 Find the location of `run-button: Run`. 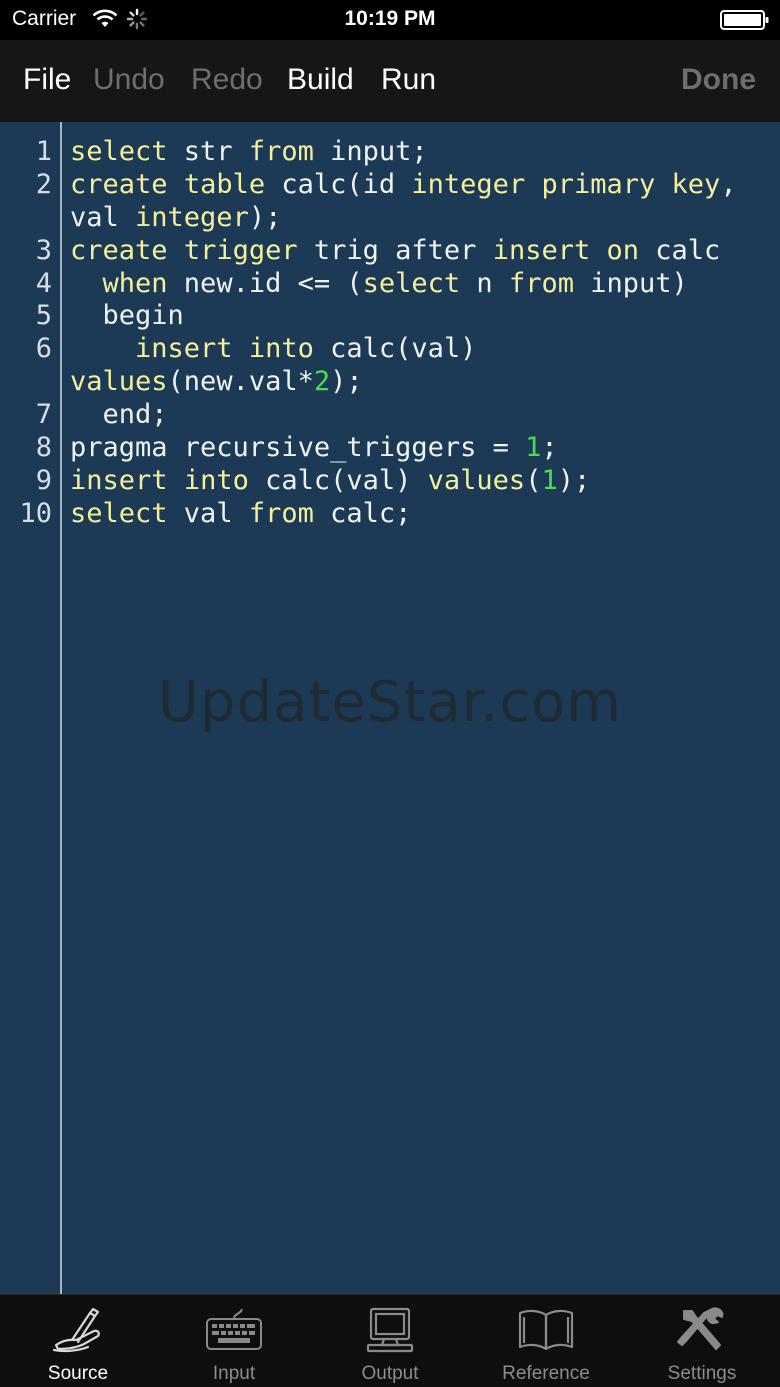

run-button: Run is located at coordinates (408, 80).